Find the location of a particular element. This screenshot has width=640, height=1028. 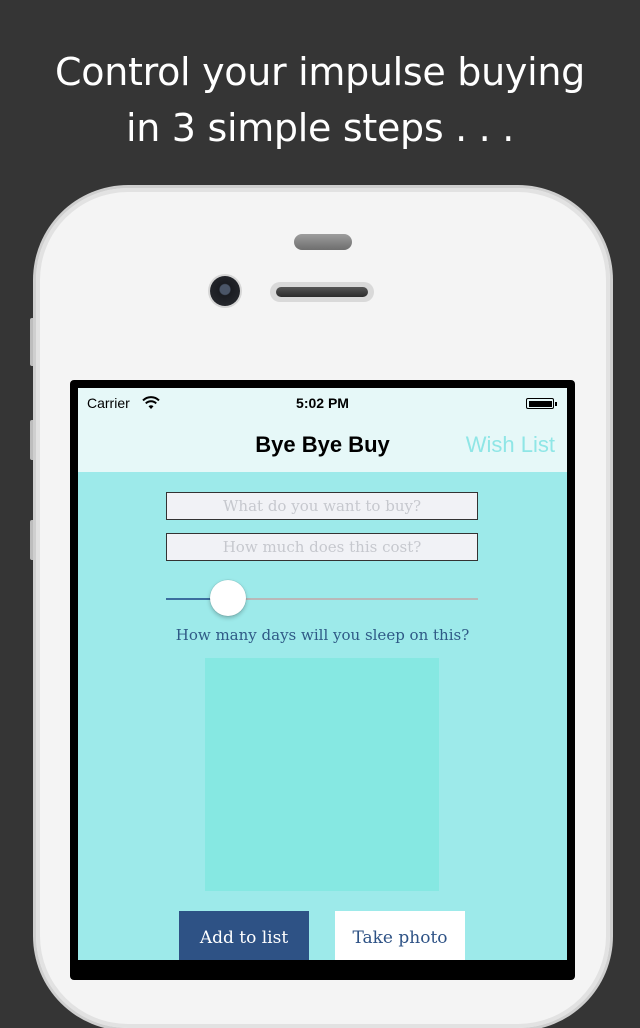

headline-line-2: in 3 simple steps . . . is located at coordinates (320, 128).